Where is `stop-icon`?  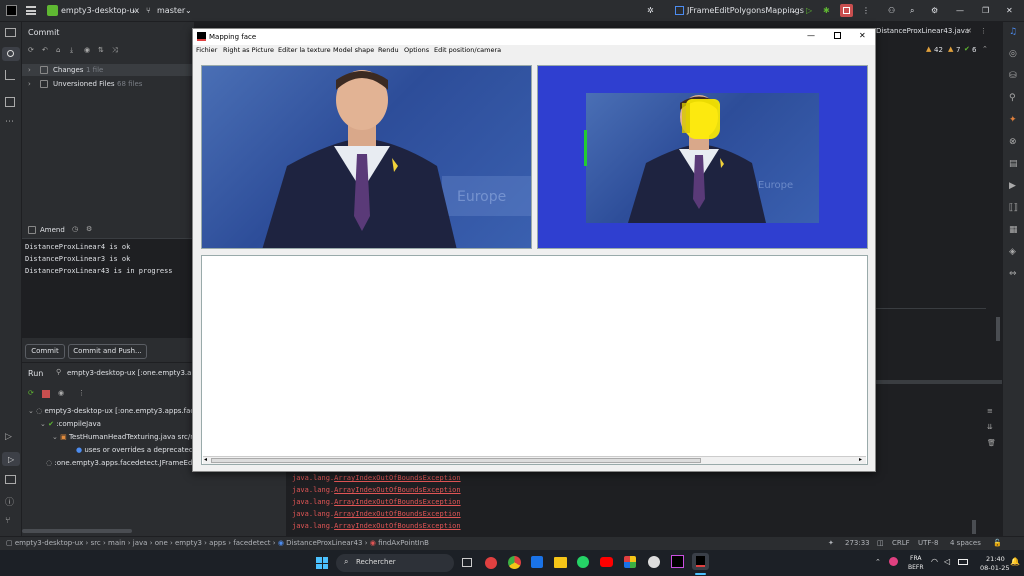 stop-icon is located at coordinates (46, 394).